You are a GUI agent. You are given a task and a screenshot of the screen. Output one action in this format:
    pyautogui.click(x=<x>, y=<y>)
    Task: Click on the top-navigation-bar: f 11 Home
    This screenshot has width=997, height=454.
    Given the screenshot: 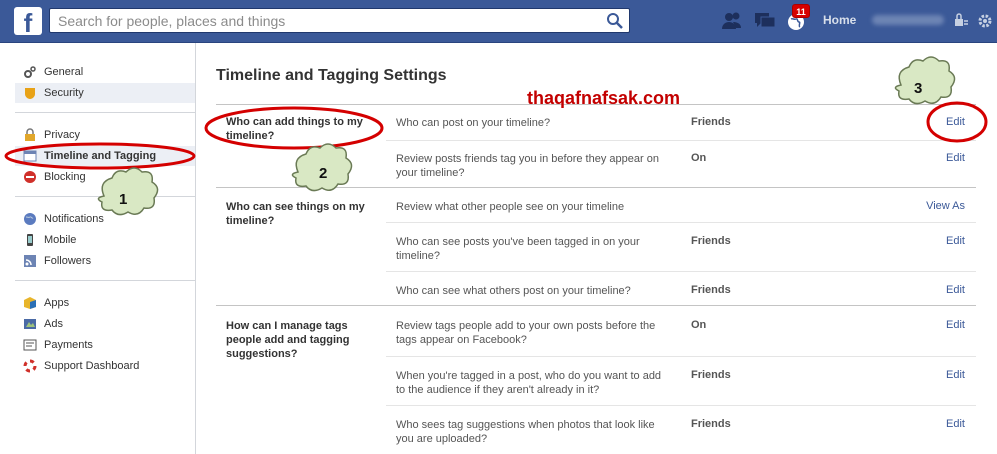 What is the action you would take?
    pyautogui.click(x=498, y=21)
    